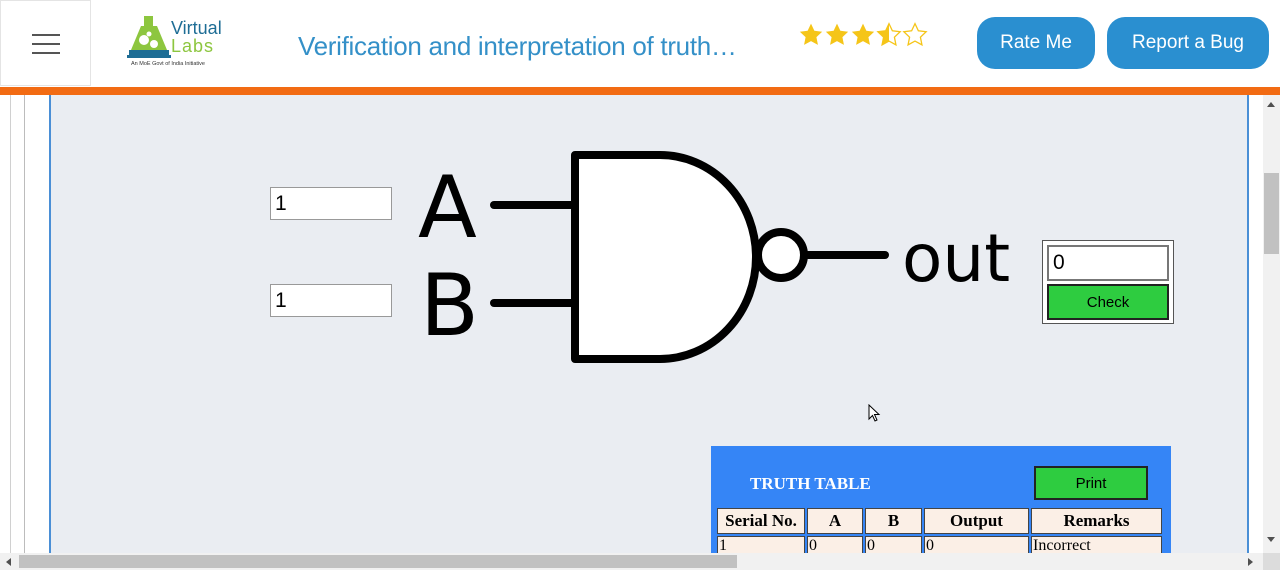 This screenshot has height=570, width=1280. Describe the element at coordinates (889, 34) in the screenshot. I see `star-half-icon` at that location.